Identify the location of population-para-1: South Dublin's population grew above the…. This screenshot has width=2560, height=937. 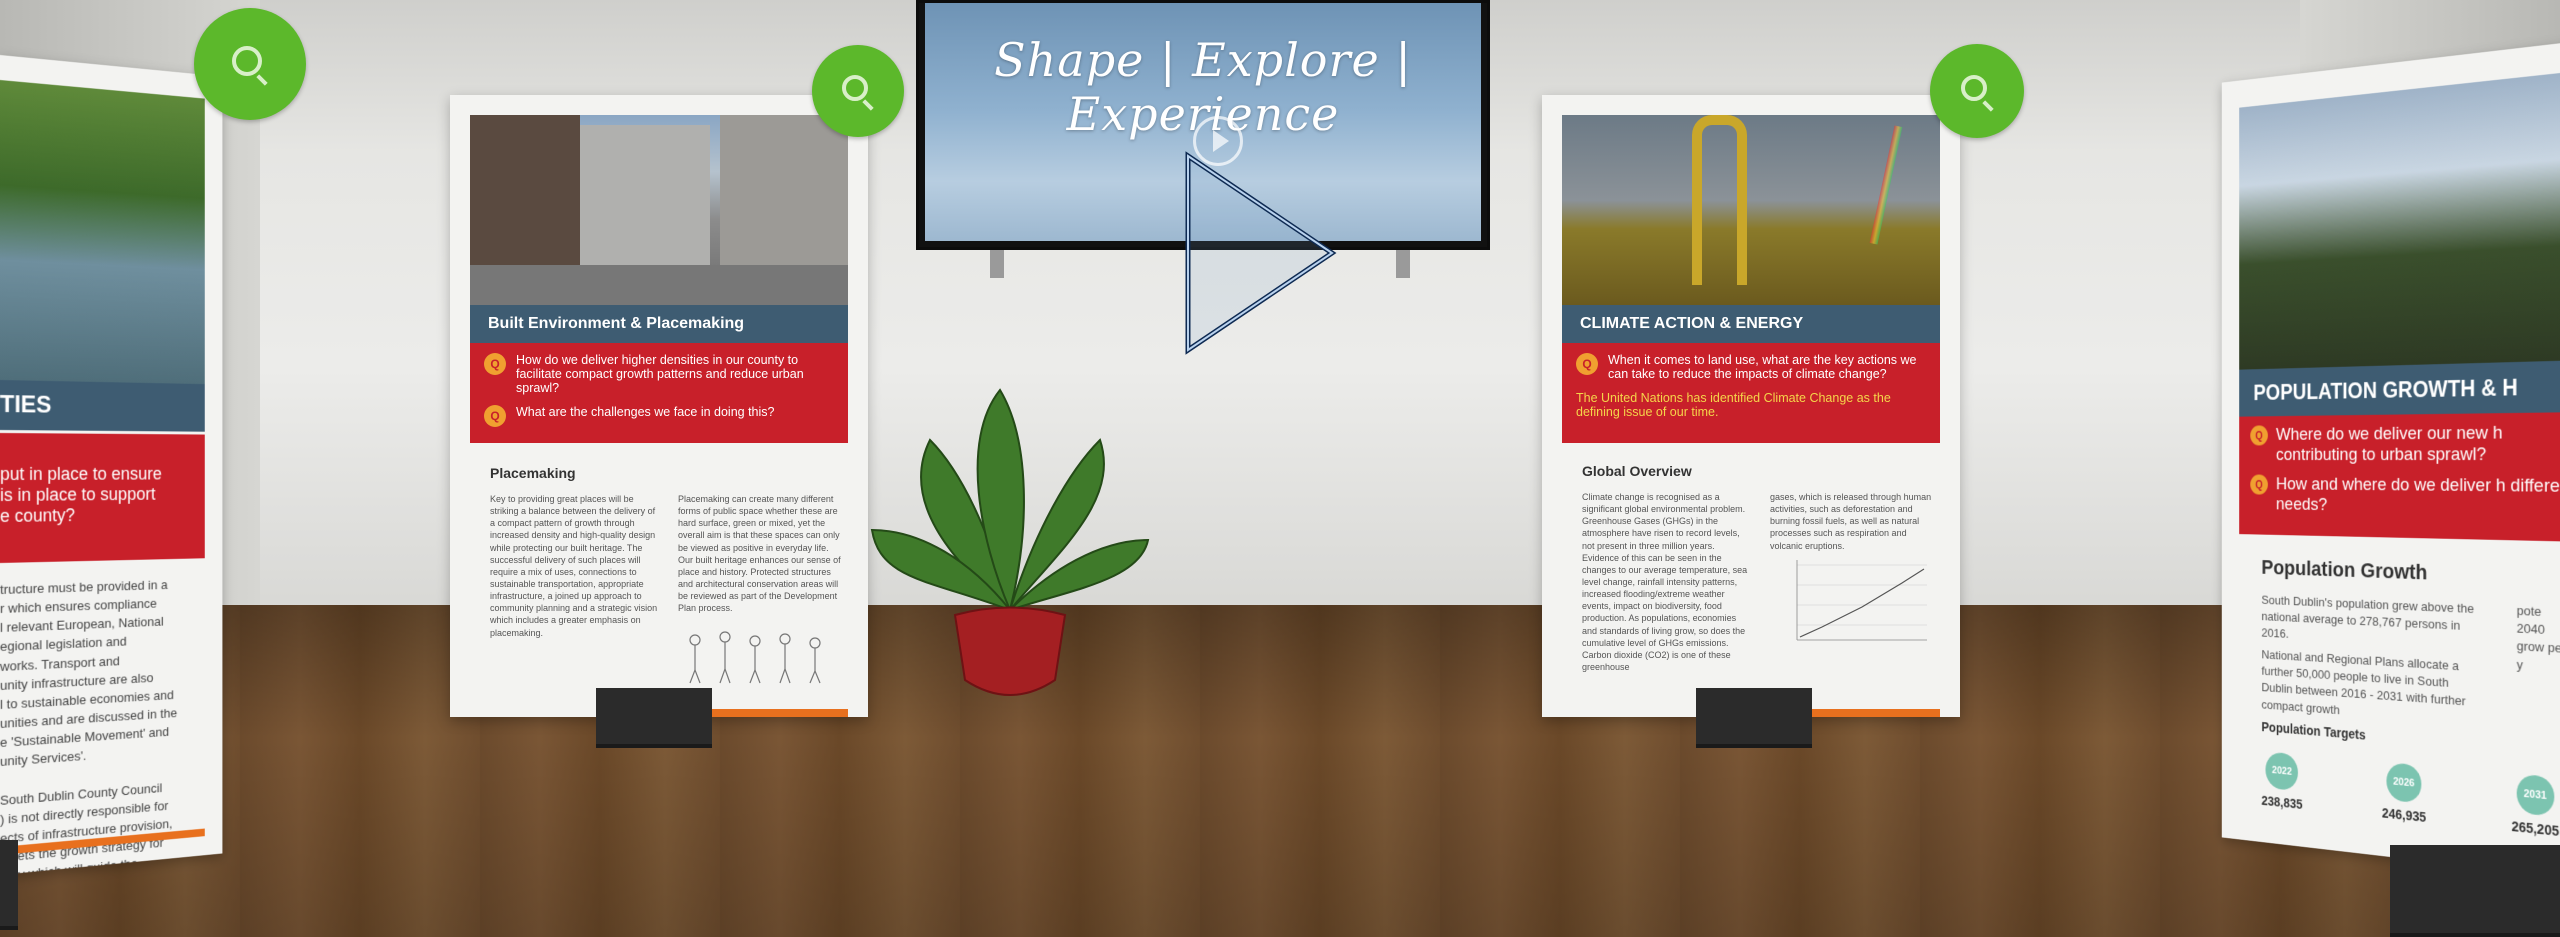
(2368, 617).